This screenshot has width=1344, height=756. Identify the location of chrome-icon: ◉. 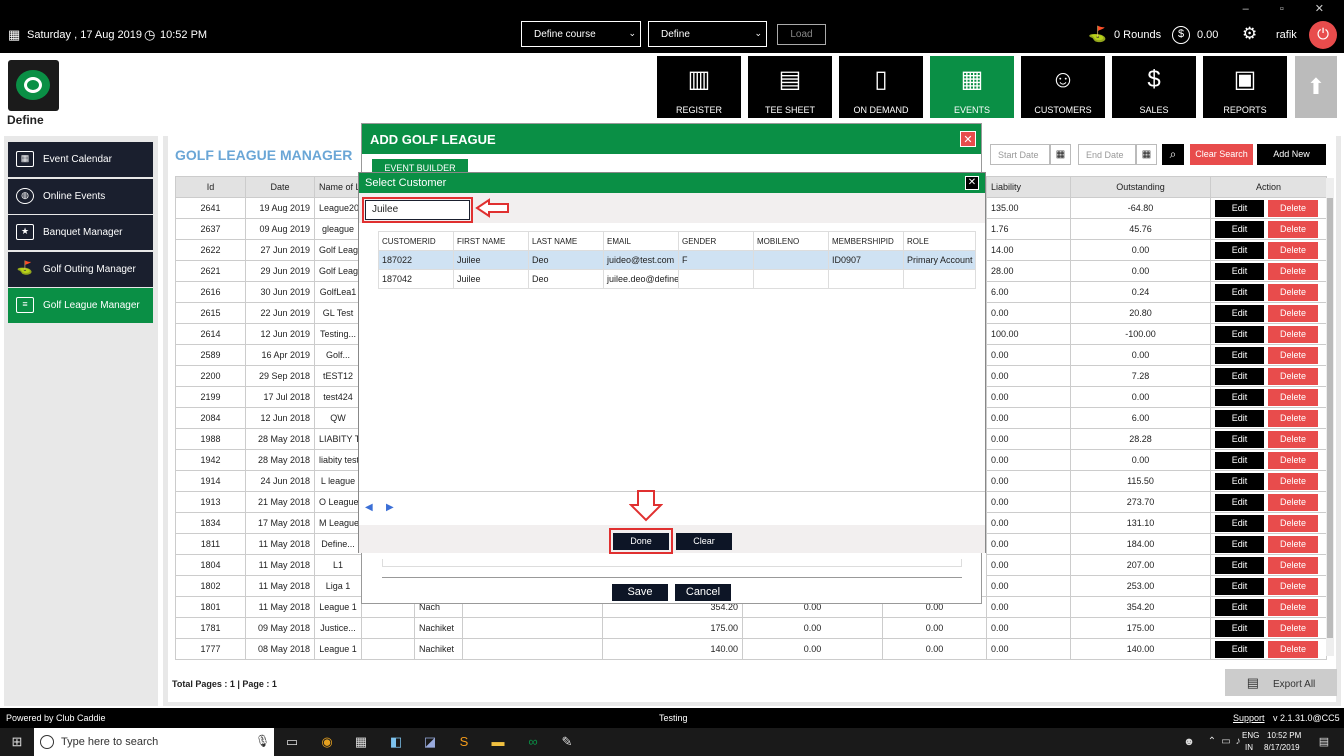
(327, 742).